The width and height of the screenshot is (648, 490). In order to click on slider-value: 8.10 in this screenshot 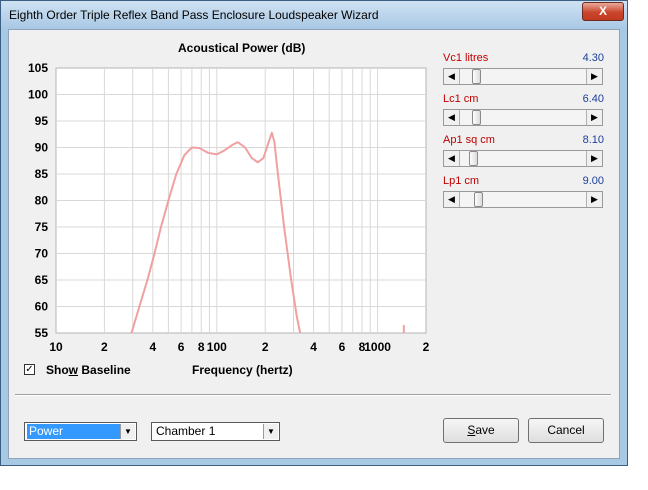, I will do `click(593, 140)`.